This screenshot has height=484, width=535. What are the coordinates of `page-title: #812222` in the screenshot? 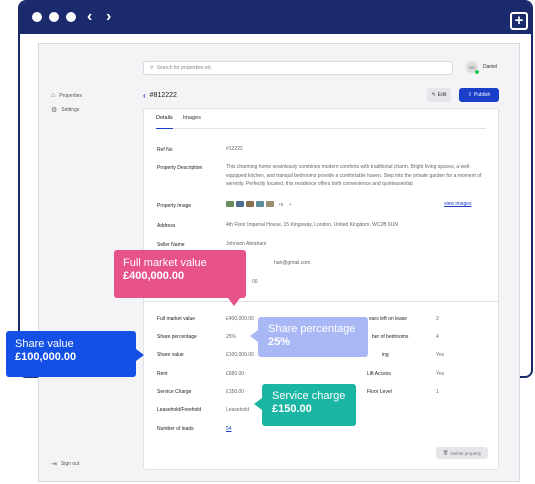 It's located at (163, 95).